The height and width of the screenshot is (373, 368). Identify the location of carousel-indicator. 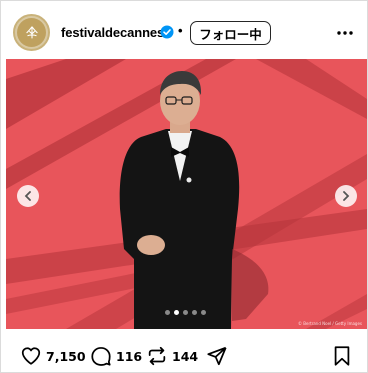
(185, 312).